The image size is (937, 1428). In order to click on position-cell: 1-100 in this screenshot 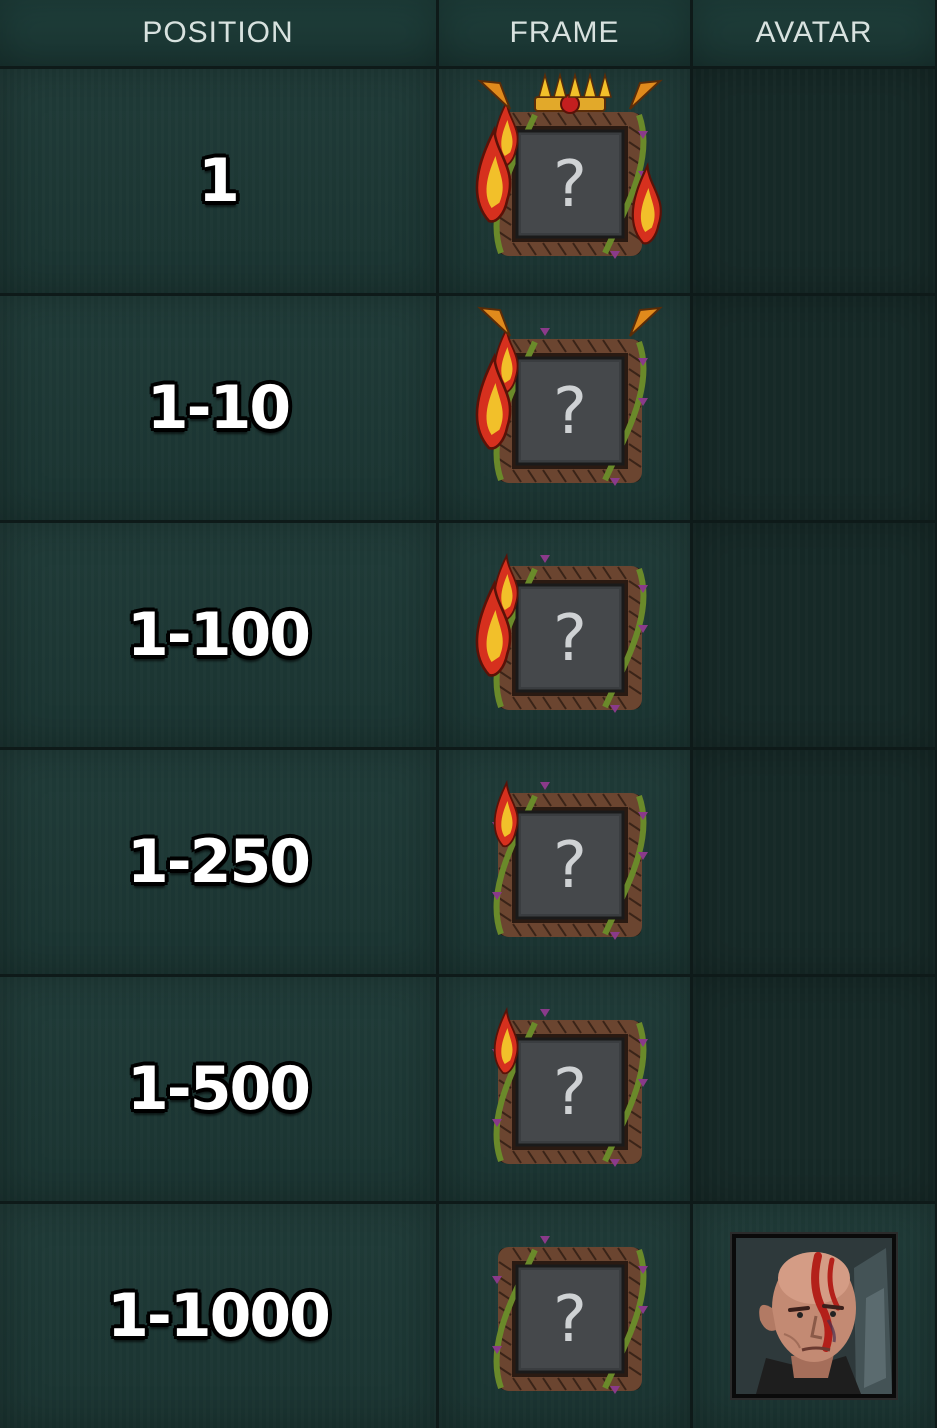, I will do `click(218, 635)`.